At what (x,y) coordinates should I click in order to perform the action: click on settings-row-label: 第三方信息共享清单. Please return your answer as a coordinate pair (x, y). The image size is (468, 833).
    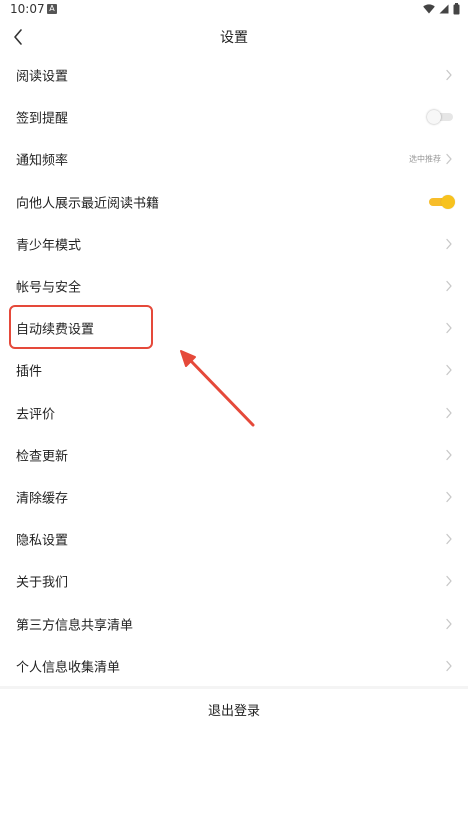
    Looking at the image, I should click on (75, 626).